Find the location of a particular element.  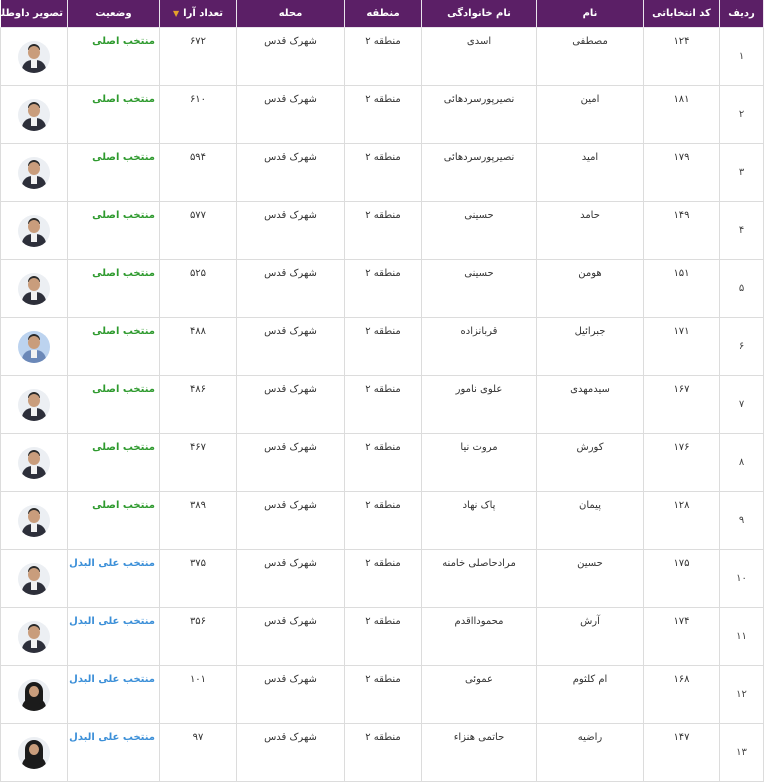

cell-row-number: ۱۲ is located at coordinates (741, 694).